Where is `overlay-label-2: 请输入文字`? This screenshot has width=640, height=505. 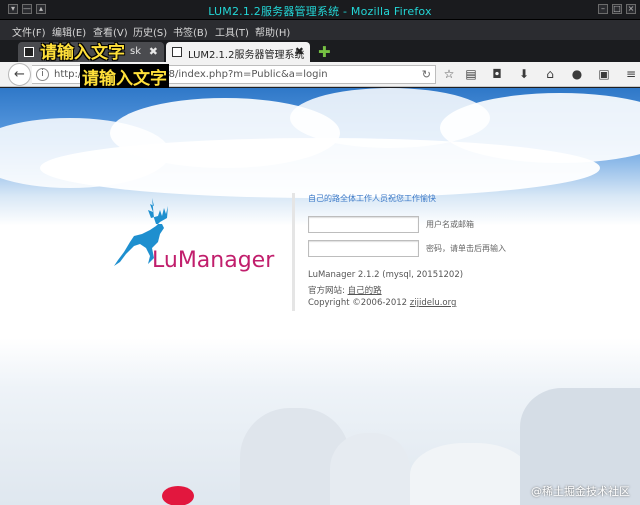 overlay-label-2: 请输入文字 is located at coordinates (124, 76).